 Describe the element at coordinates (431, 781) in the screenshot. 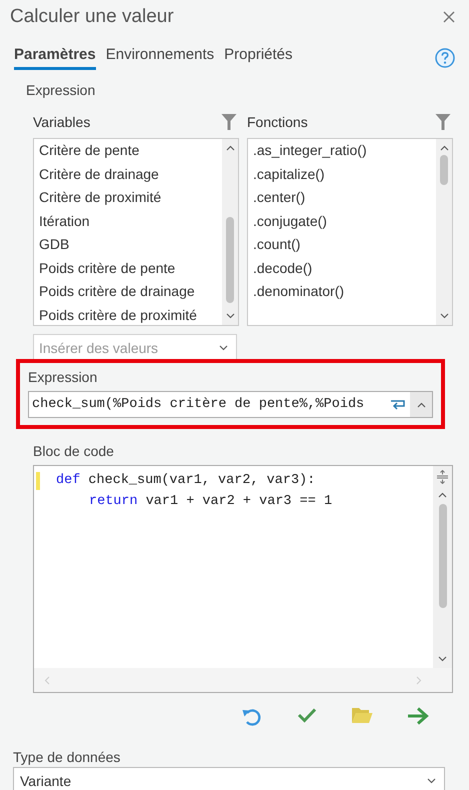

I see `chevron-down-icon` at that location.